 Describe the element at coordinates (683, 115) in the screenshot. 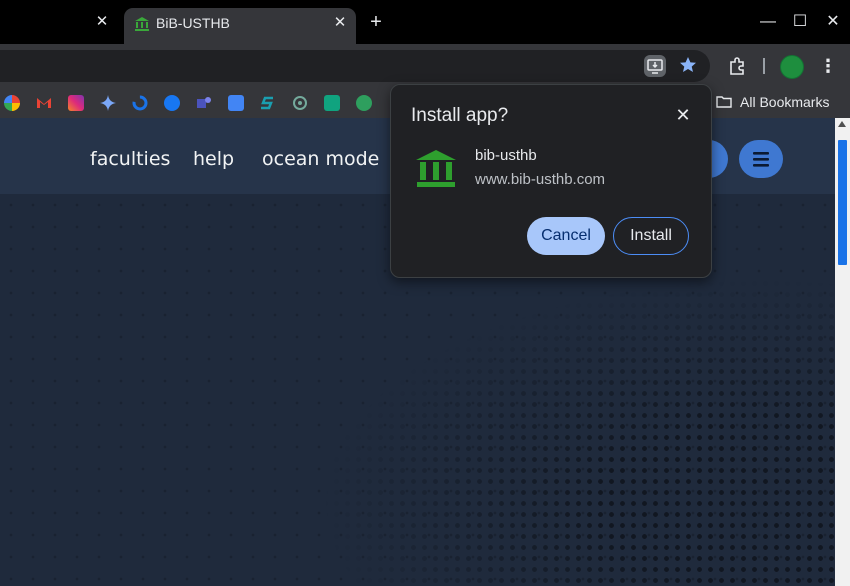

I see `dialog-close-icon: ✕` at that location.